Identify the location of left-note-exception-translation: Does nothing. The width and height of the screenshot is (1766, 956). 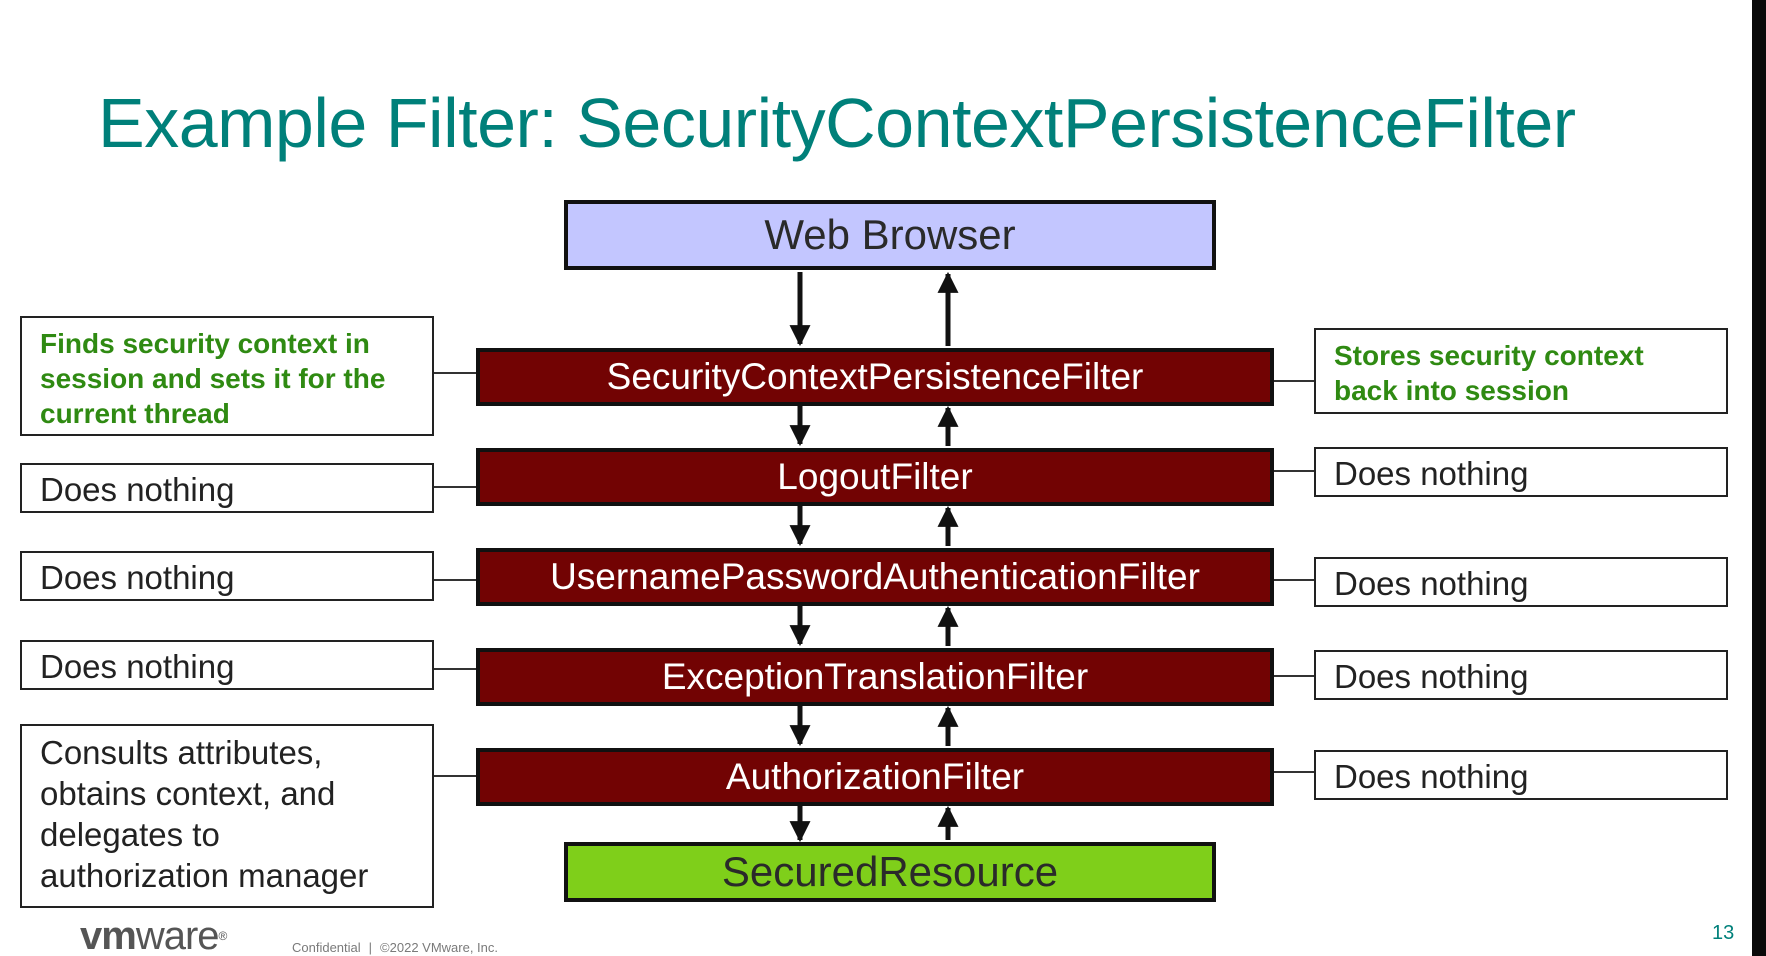
(227, 665).